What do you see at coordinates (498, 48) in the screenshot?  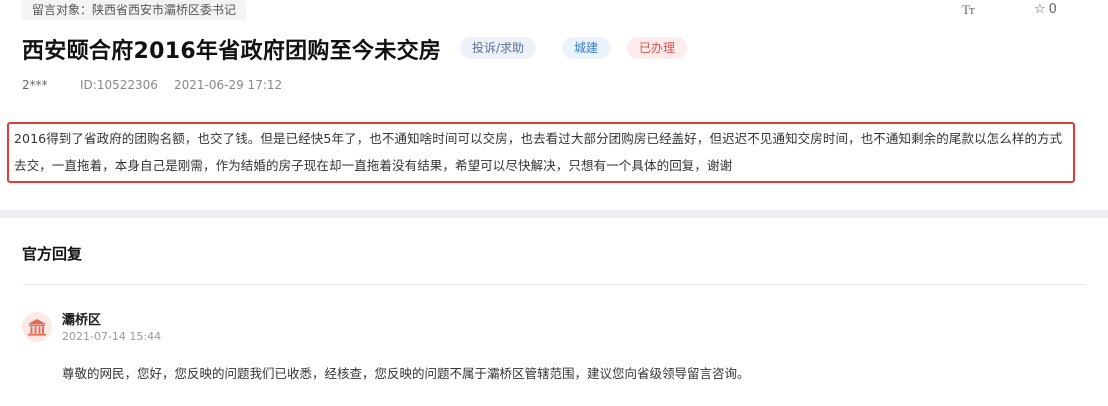 I see `category-tag: 投诉/求助` at bounding box center [498, 48].